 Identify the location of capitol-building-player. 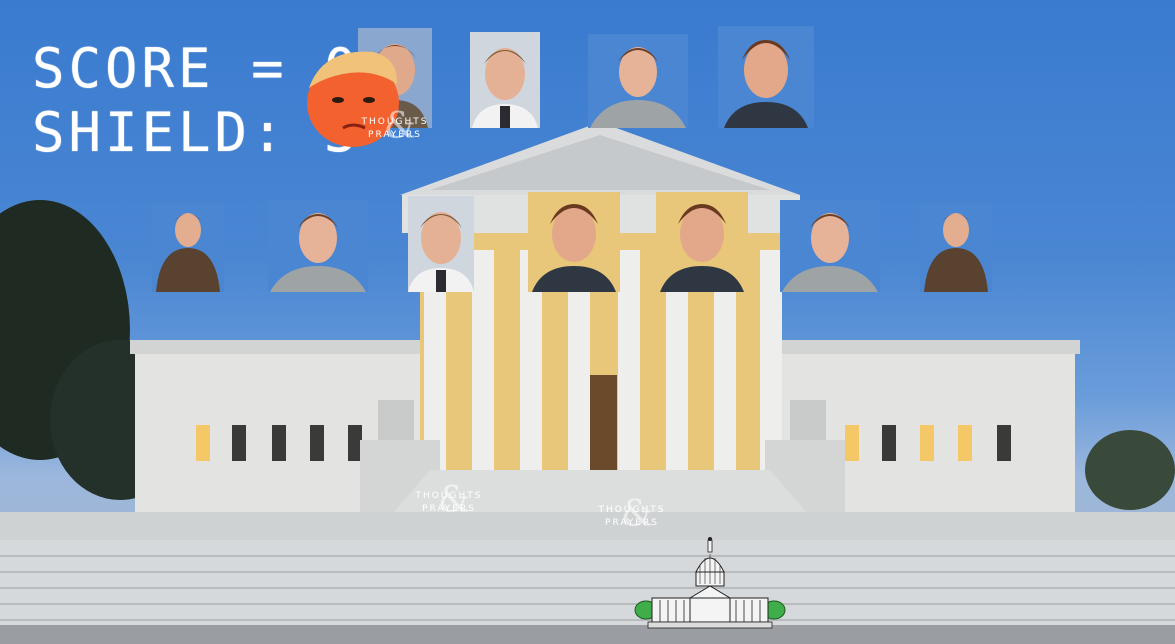
(710, 584).